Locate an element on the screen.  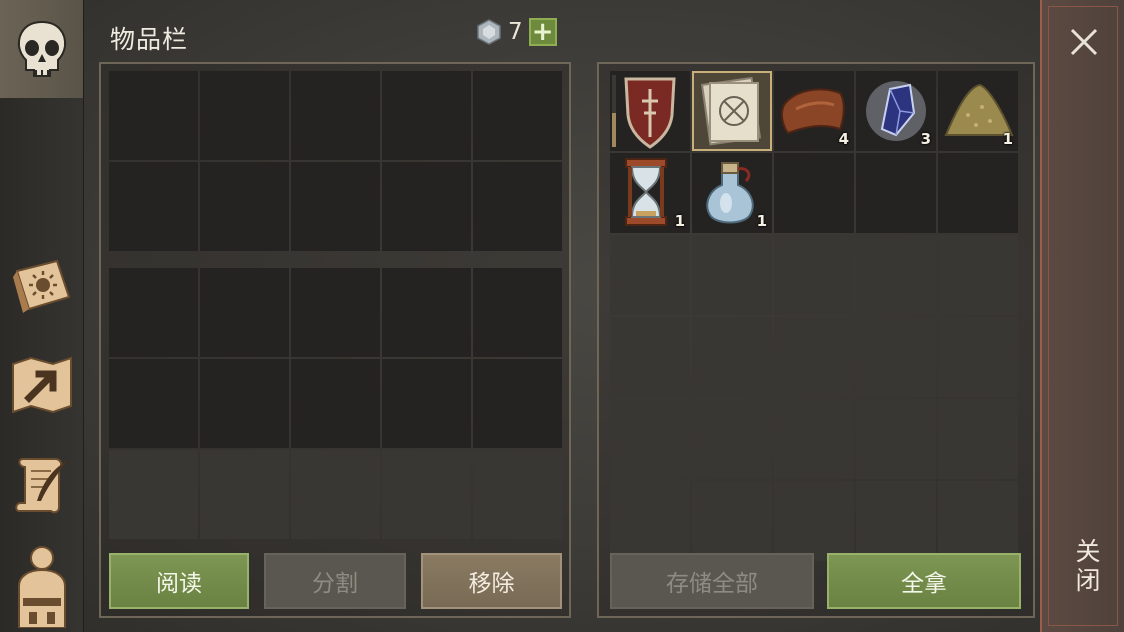
close-icon is located at coordinates (1084, 42).